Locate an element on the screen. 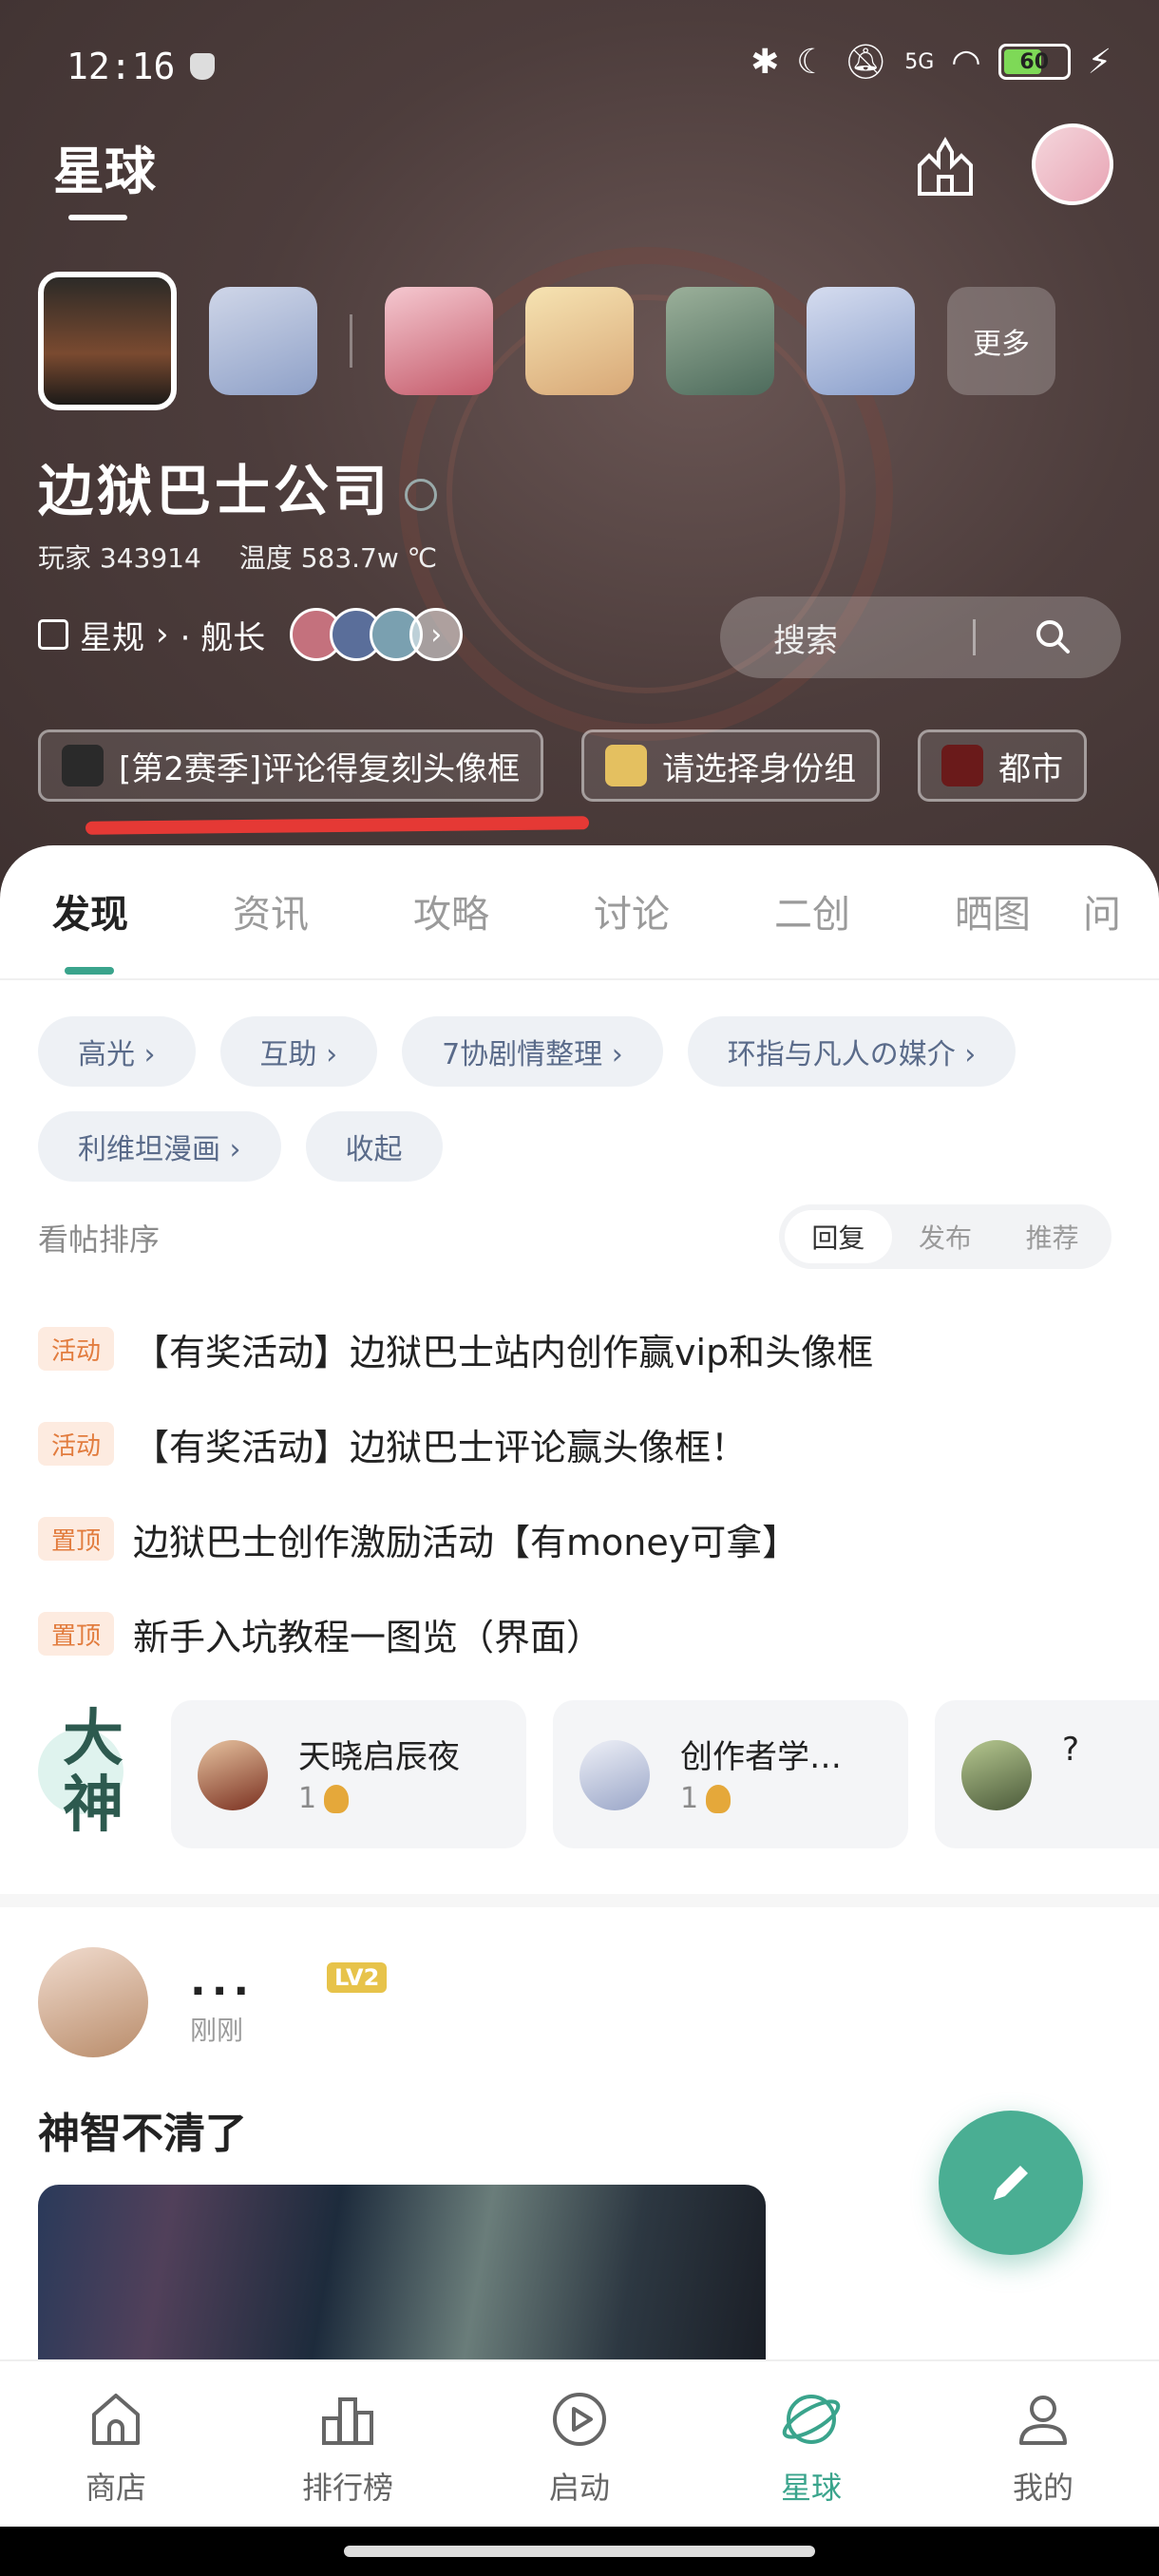 This screenshot has height=2576, width=1159. nav-profile: 我的 is located at coordinates (1043, 2444).